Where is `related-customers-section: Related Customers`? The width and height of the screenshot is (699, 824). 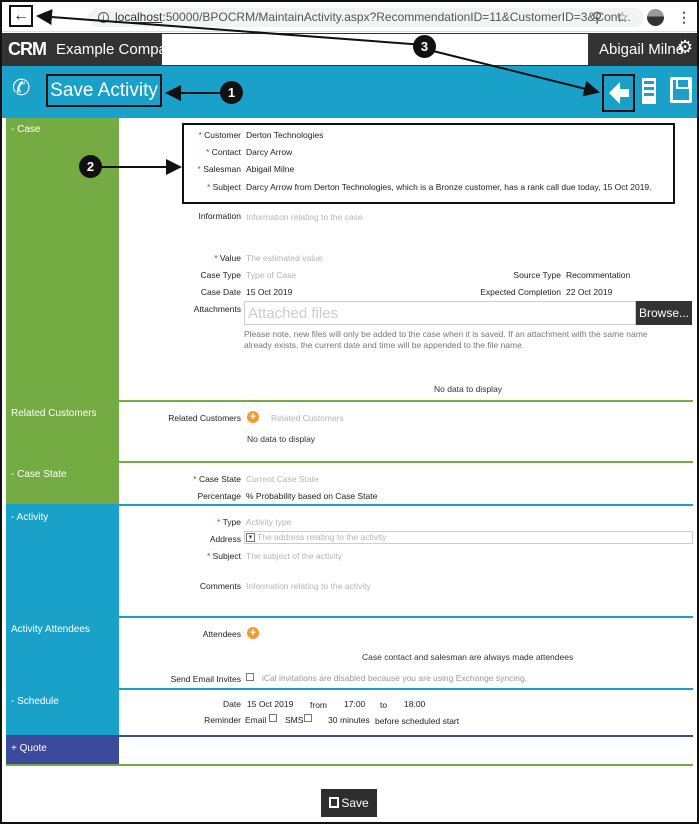 related-customers-section: Related Customers is located at coordinates (349, 432).